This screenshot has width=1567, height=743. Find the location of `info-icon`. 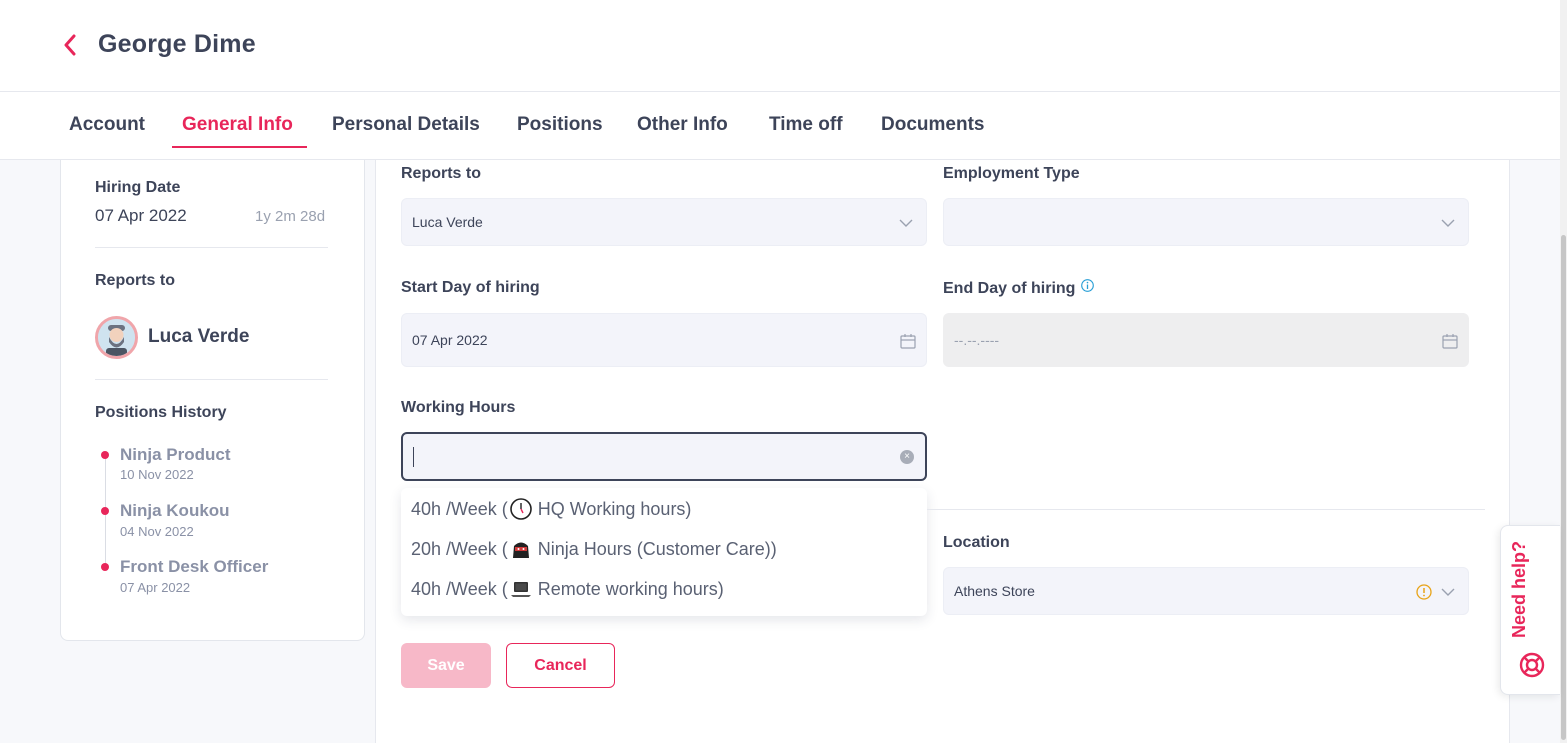

info-icon is located at coordinates (1088, 285).